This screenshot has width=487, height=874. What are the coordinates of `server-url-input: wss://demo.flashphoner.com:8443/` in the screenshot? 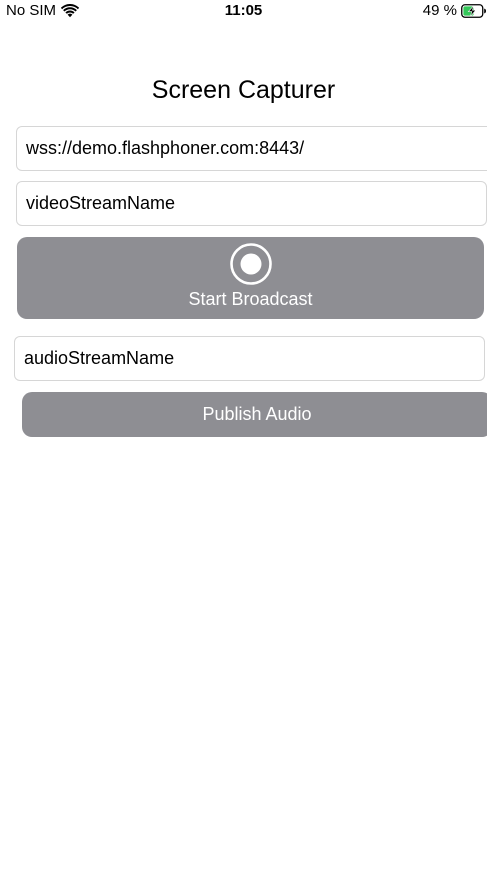 It's located at (251, 148).